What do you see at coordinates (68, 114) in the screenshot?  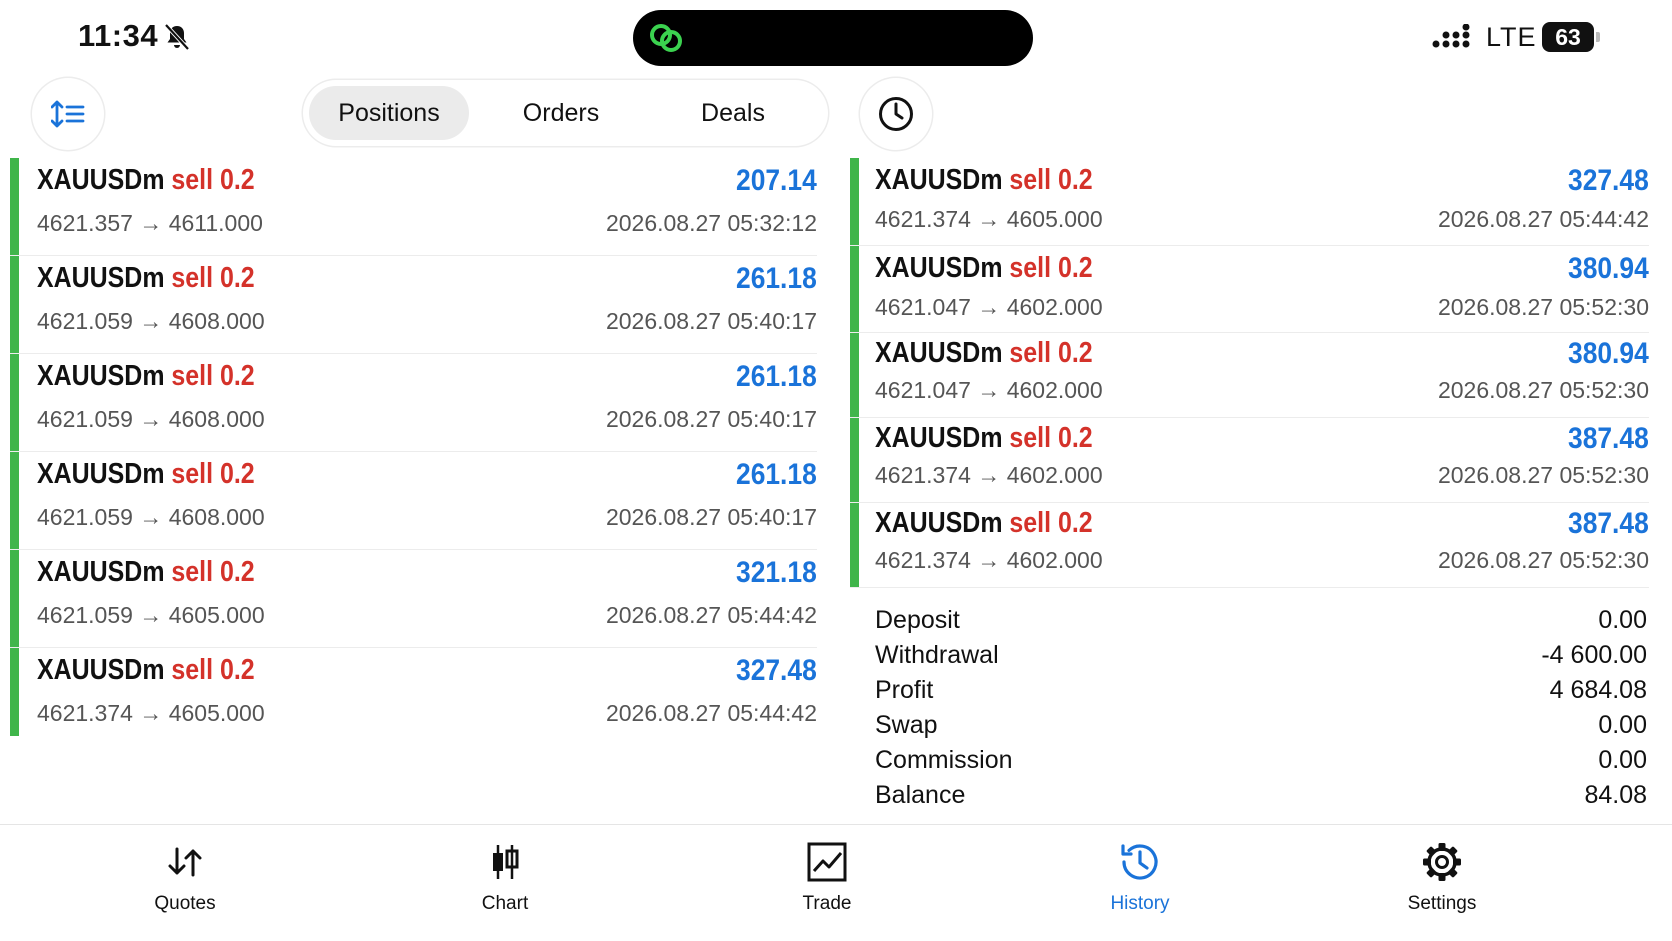 I see `sort-button` at bounding box center [68, 114].